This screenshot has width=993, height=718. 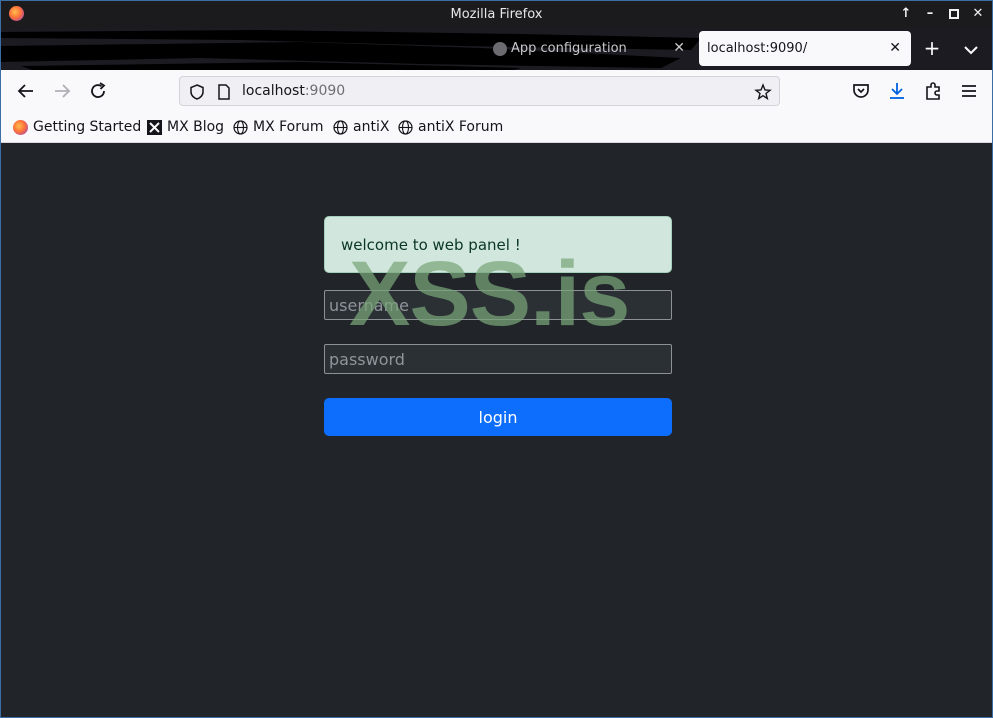 What do you see at coordinates (757, 48) in the screenshot?
I see `tab-label: localhost:9090/` at bounding box center [757, 48].